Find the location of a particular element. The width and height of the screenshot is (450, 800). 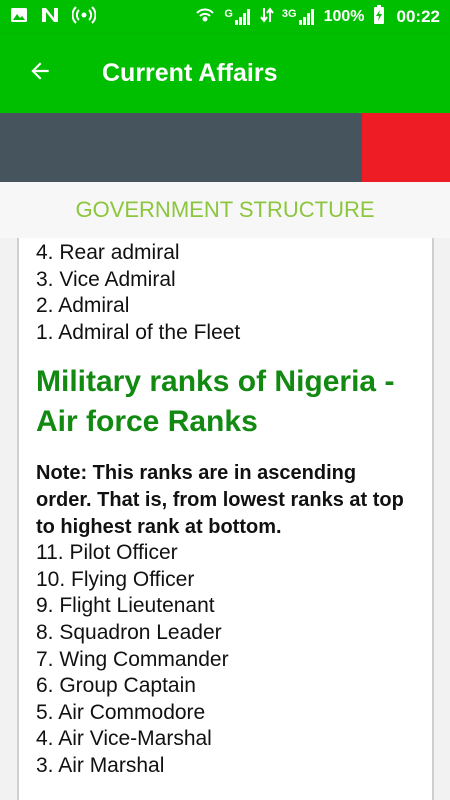

app-n-icon is located at coordinates (50, 17).